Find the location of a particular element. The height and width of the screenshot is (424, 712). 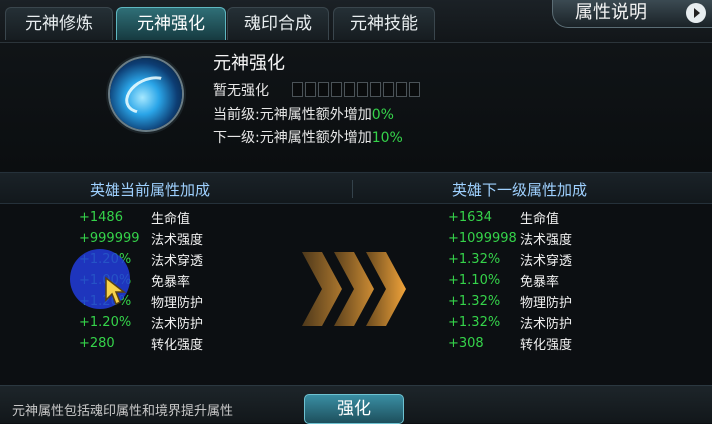

yuanshen-orb-icon is located at coordinates (146, 94).